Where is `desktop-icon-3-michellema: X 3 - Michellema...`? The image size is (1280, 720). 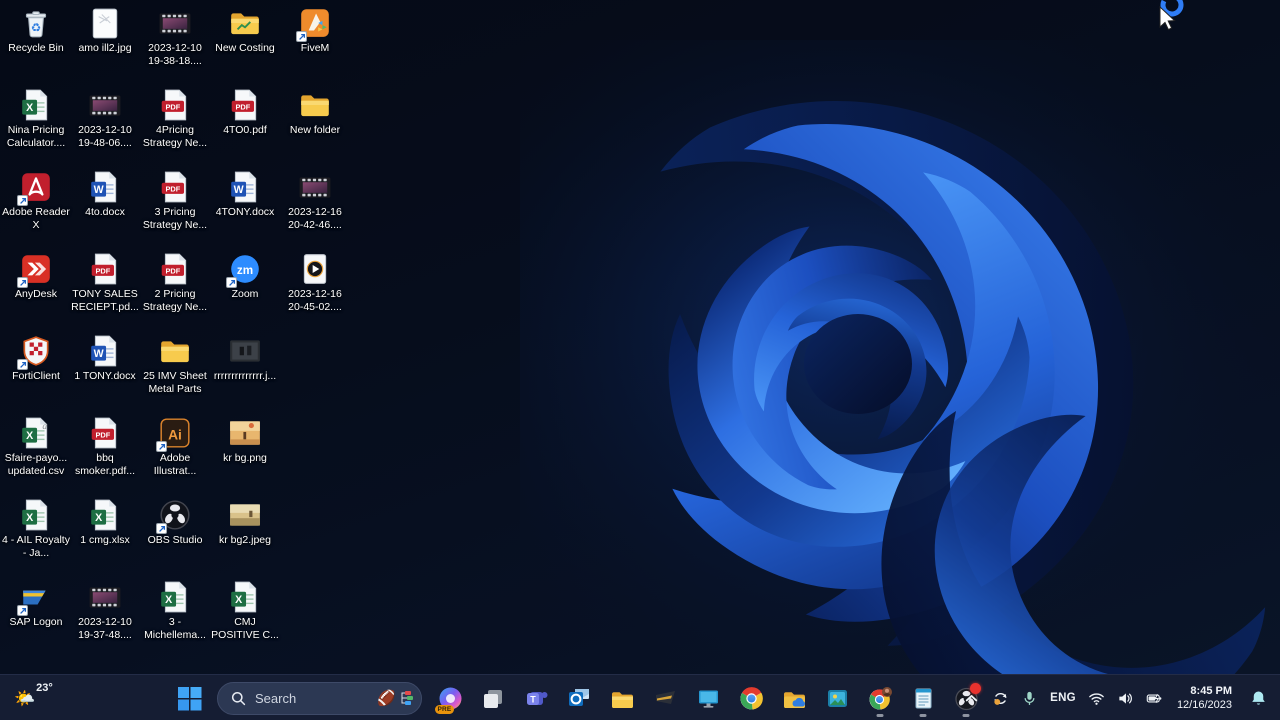 desktop-icon-3-michellema: X 3 - Michellema... is located at coordinates (175, 610).